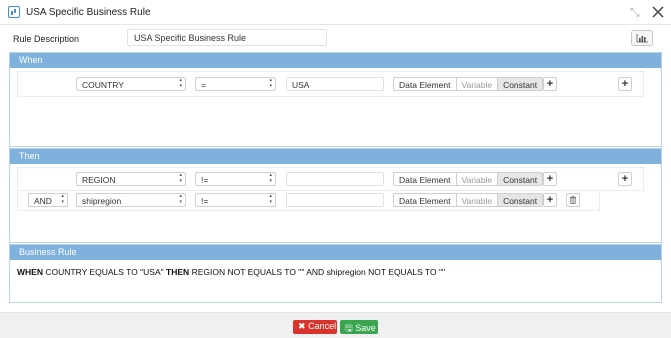 The image size is (671, 338). What do you see at coordinates (235, 84) in the screenshot?
I see `when-operator-select: =` at bounding box center [235, 84].